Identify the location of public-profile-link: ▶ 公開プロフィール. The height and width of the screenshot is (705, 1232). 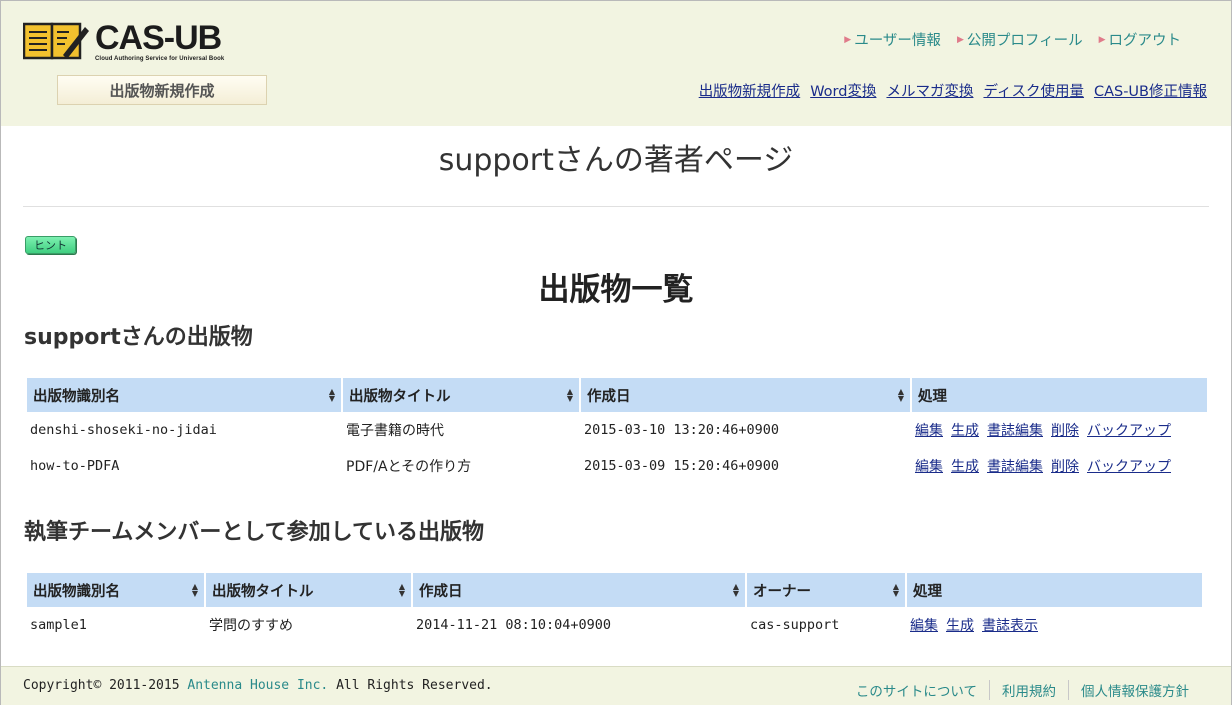
(1020, 39).